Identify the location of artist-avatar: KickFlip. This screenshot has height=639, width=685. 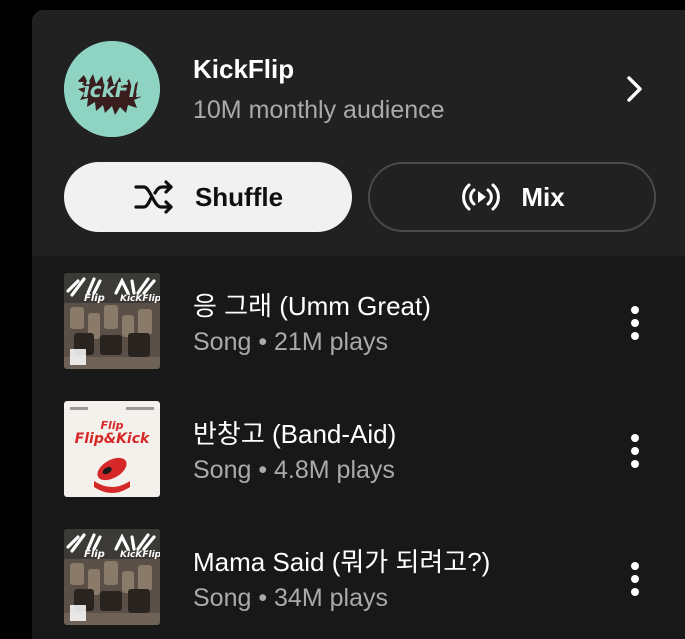
(112, 89).